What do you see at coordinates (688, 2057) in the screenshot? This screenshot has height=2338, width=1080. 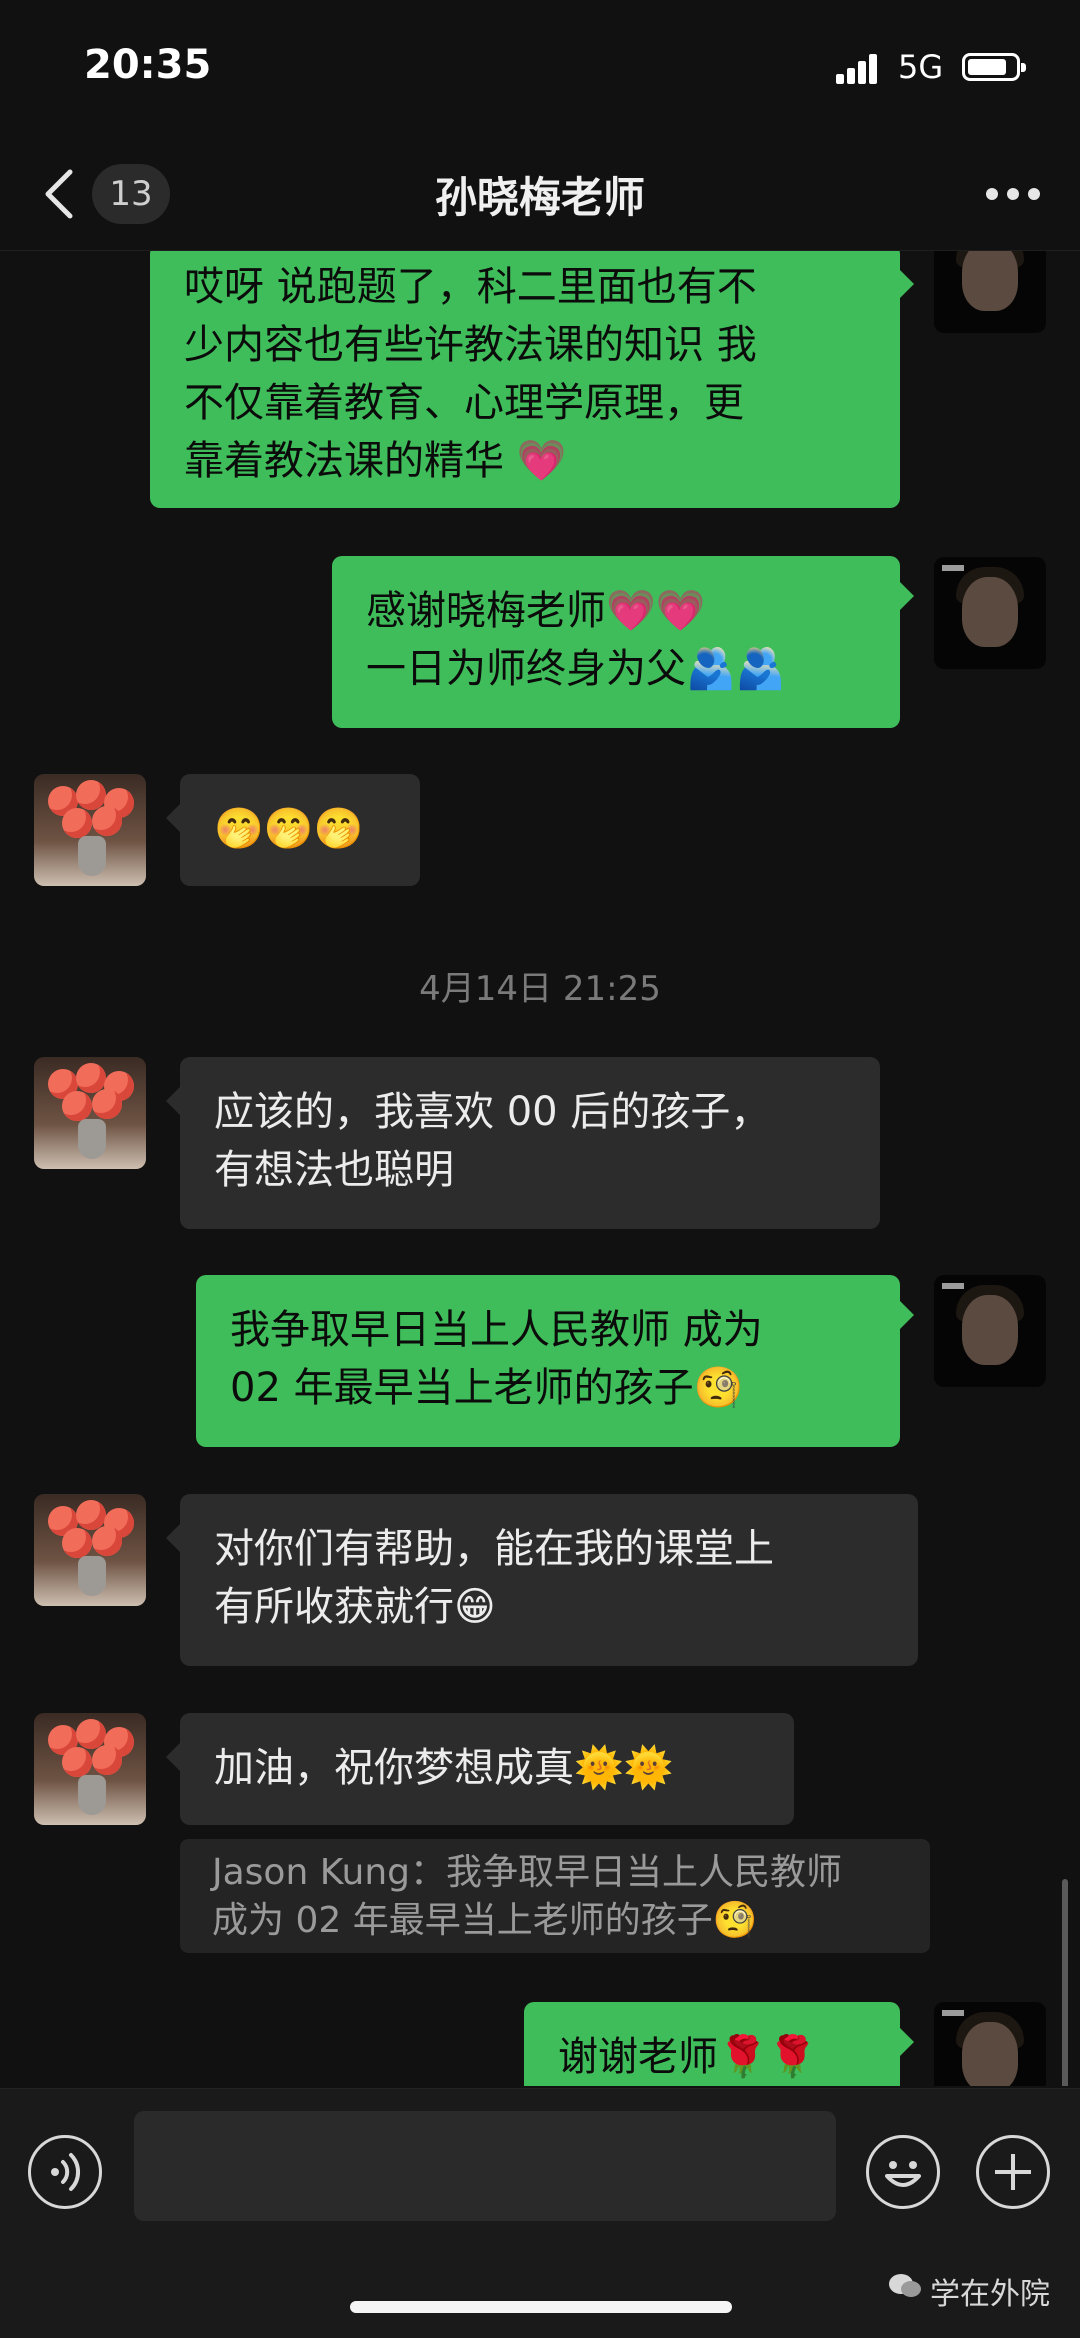 I see `message-line: 谢谢老师🌹🌹` at bounding box center [688, 2057].